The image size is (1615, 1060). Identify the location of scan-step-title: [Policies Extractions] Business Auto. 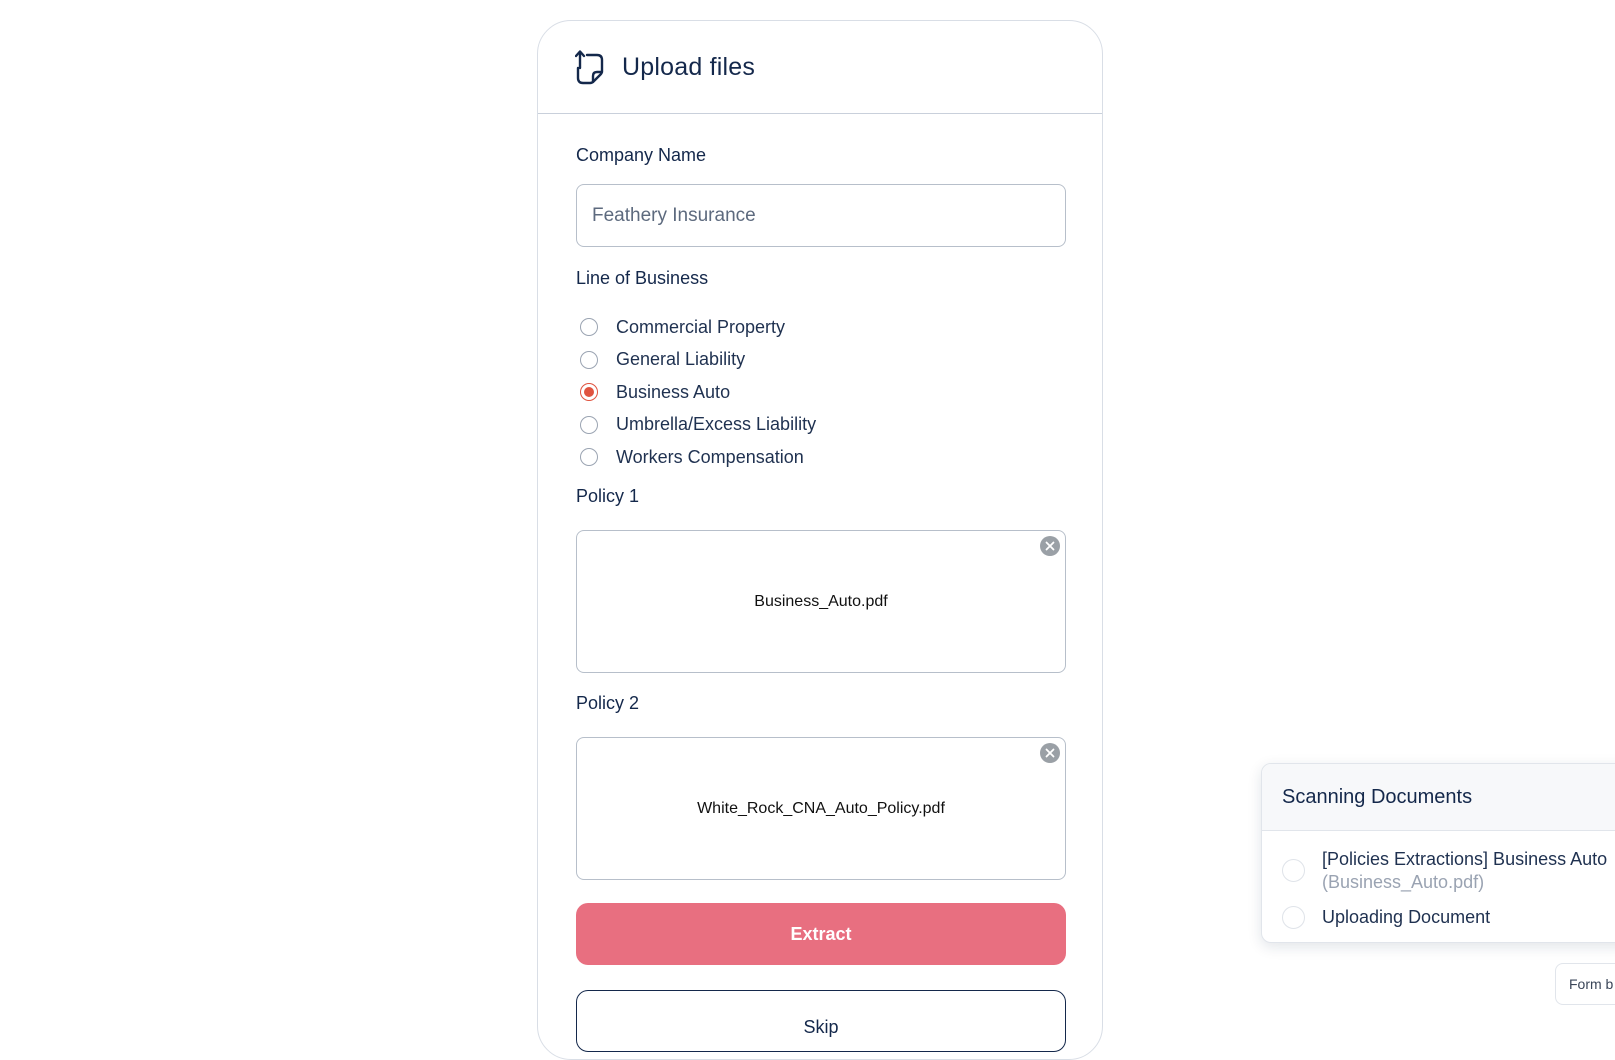
(1465, 859).